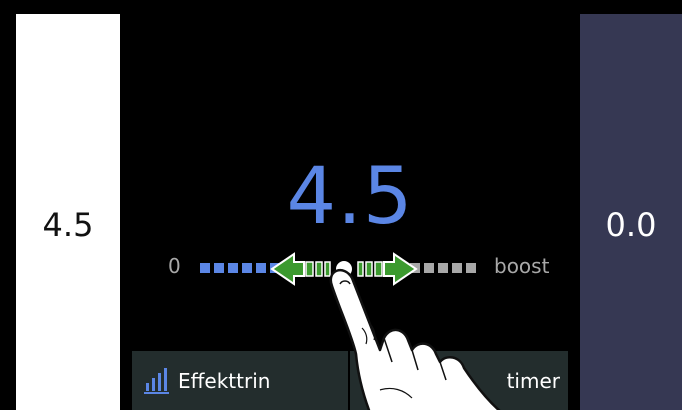 Image resolution: width=682 pixels, height=410 pixels. I want to click on left-zone-value: 4.5, so click(68, 225).